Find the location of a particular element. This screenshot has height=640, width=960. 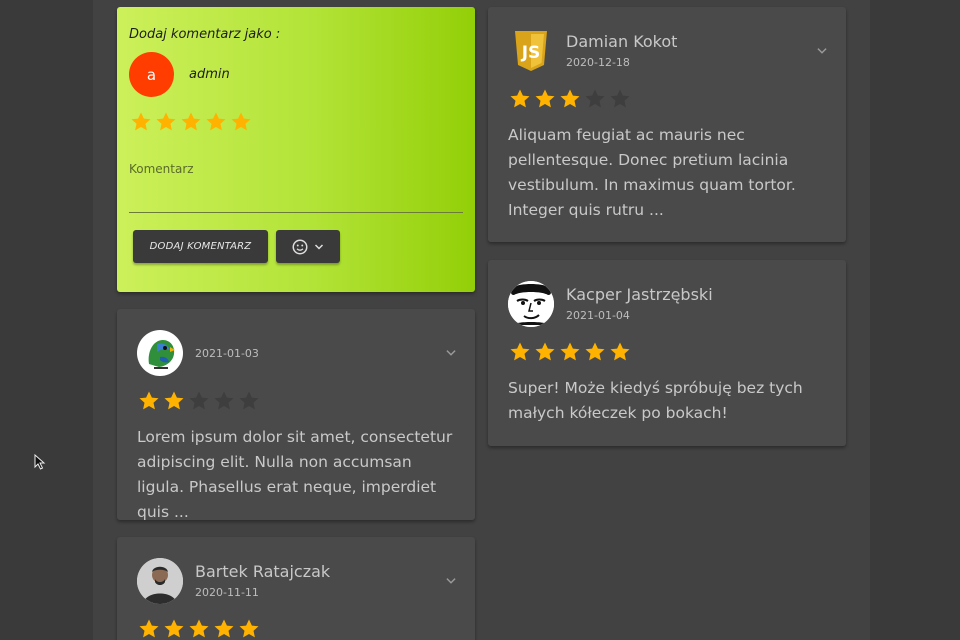

current-user-name: admin is located at coordinates (209, 74).